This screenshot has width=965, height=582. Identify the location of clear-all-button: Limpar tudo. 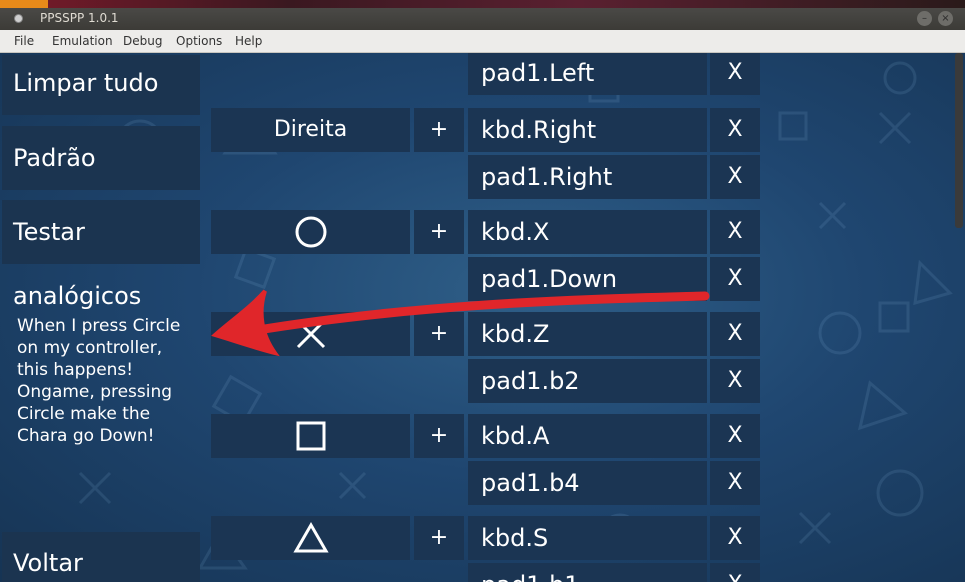
(101, 85).